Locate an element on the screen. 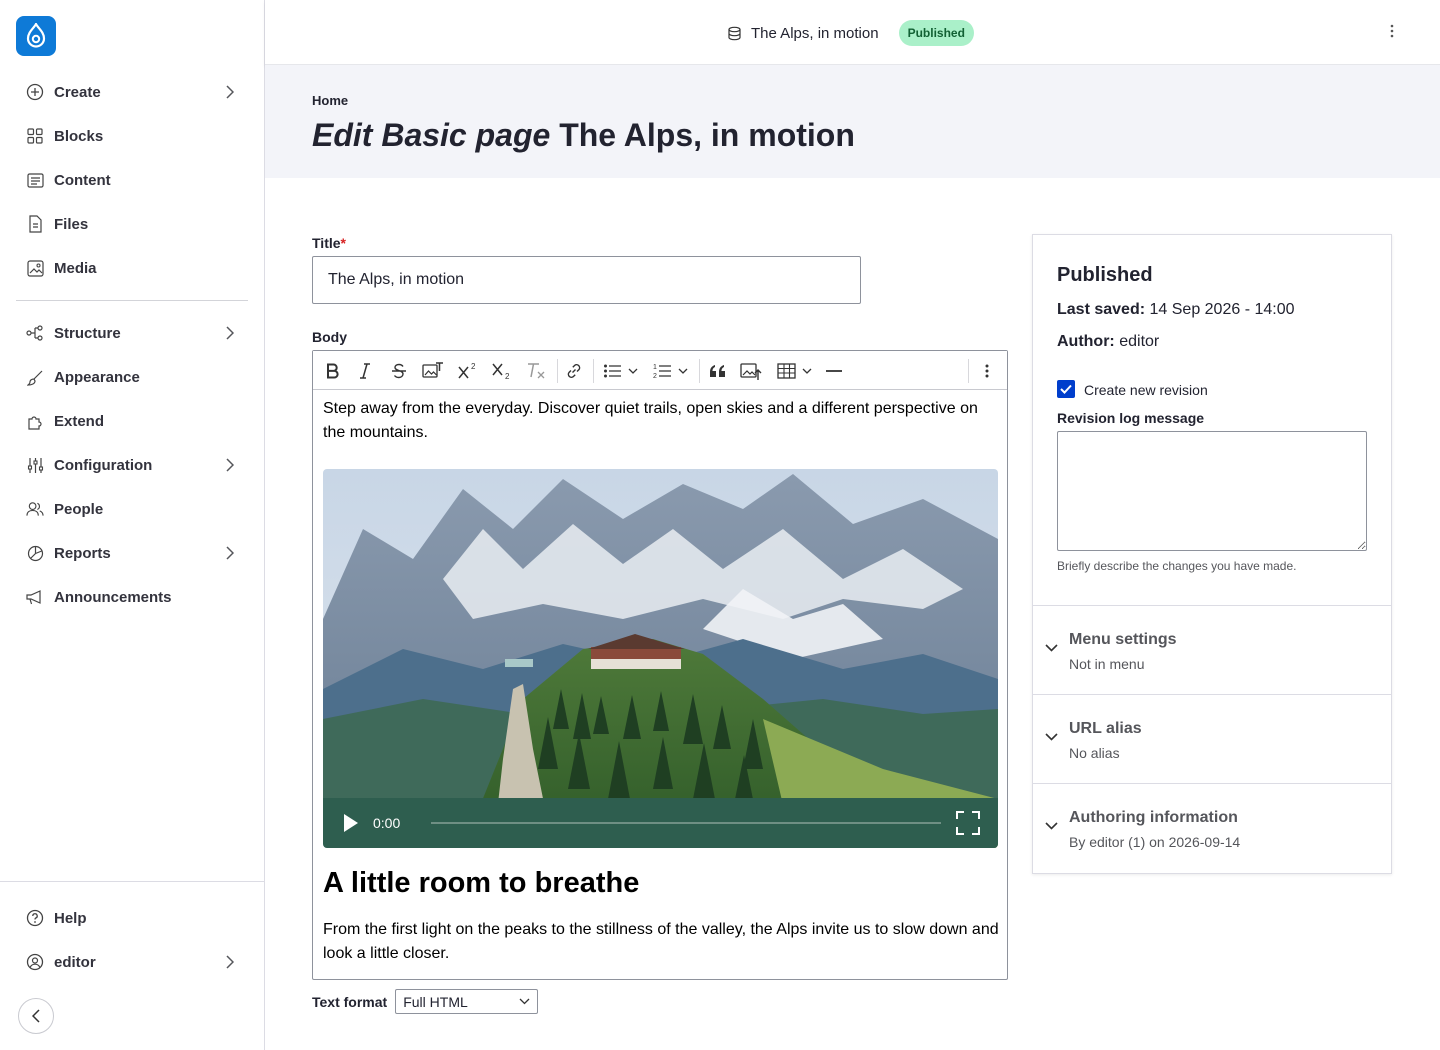 The width and height of the screenshot is (1440, 1050). bulleted-list-icon is located at coordinates (621, 371).